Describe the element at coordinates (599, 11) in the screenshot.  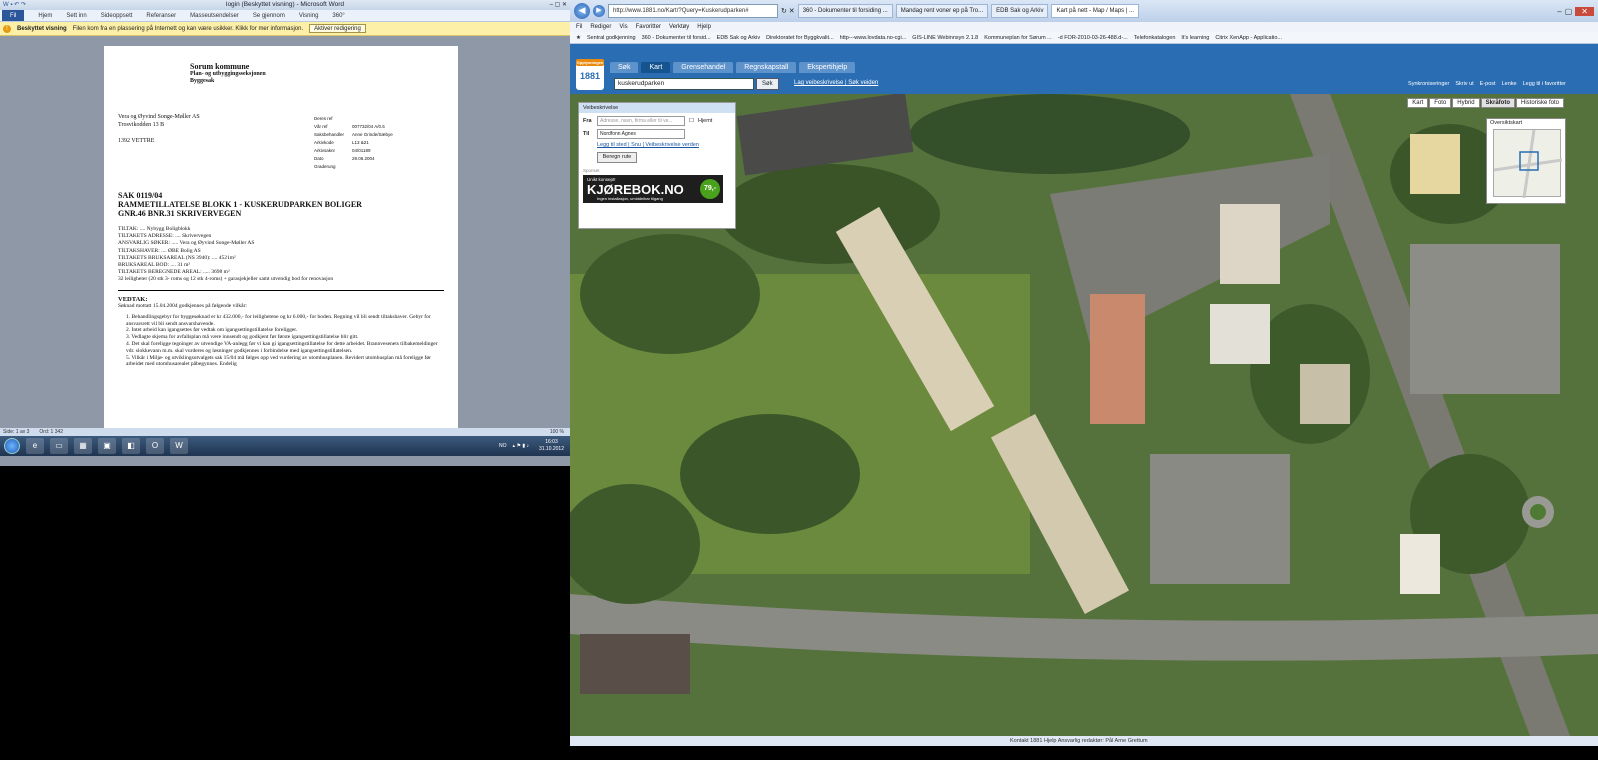
I see `forward-arrow-icon: ▶` at that location.